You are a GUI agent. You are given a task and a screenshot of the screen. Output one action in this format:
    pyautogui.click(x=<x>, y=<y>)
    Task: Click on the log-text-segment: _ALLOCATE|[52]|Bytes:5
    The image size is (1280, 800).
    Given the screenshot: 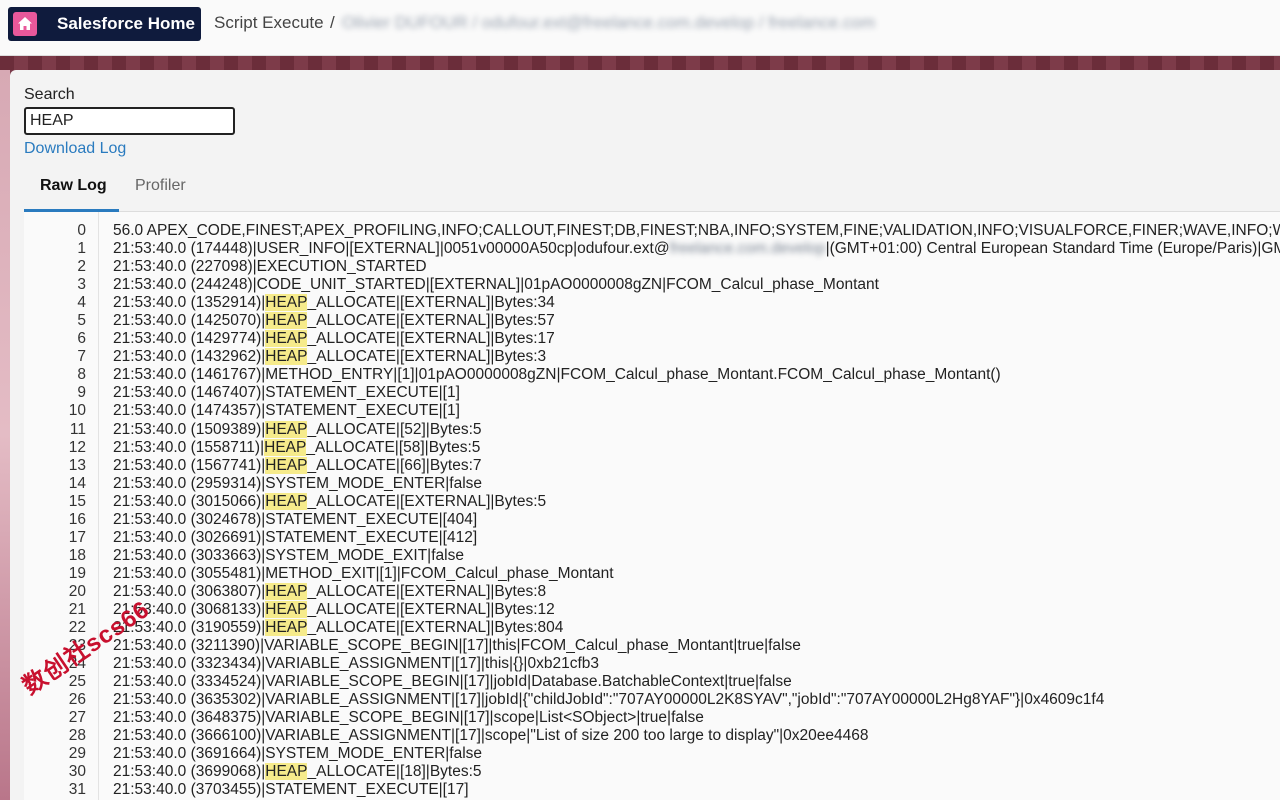 What is the action you would take?
    pyautogui.click(x=394, y=429)
    